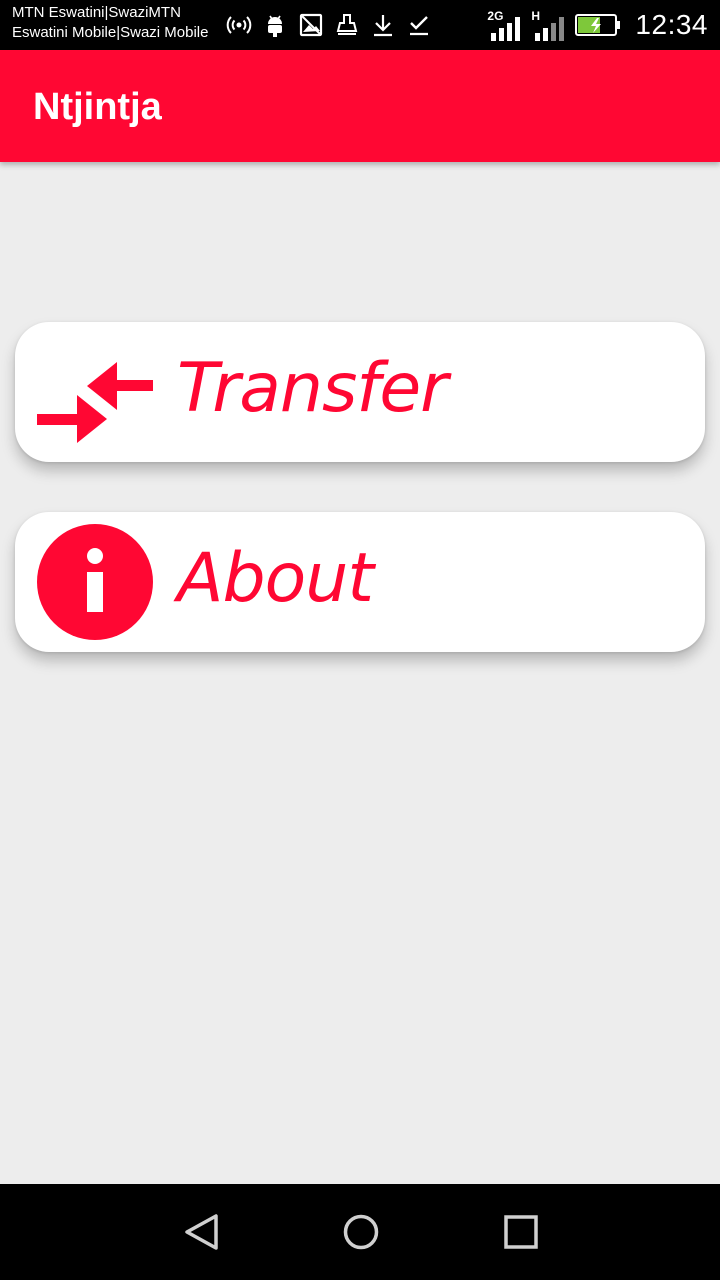  What do you see at coordinates (506, 29) in the screenshot?
I see `signal-icon` at bounding box center [506, 29].